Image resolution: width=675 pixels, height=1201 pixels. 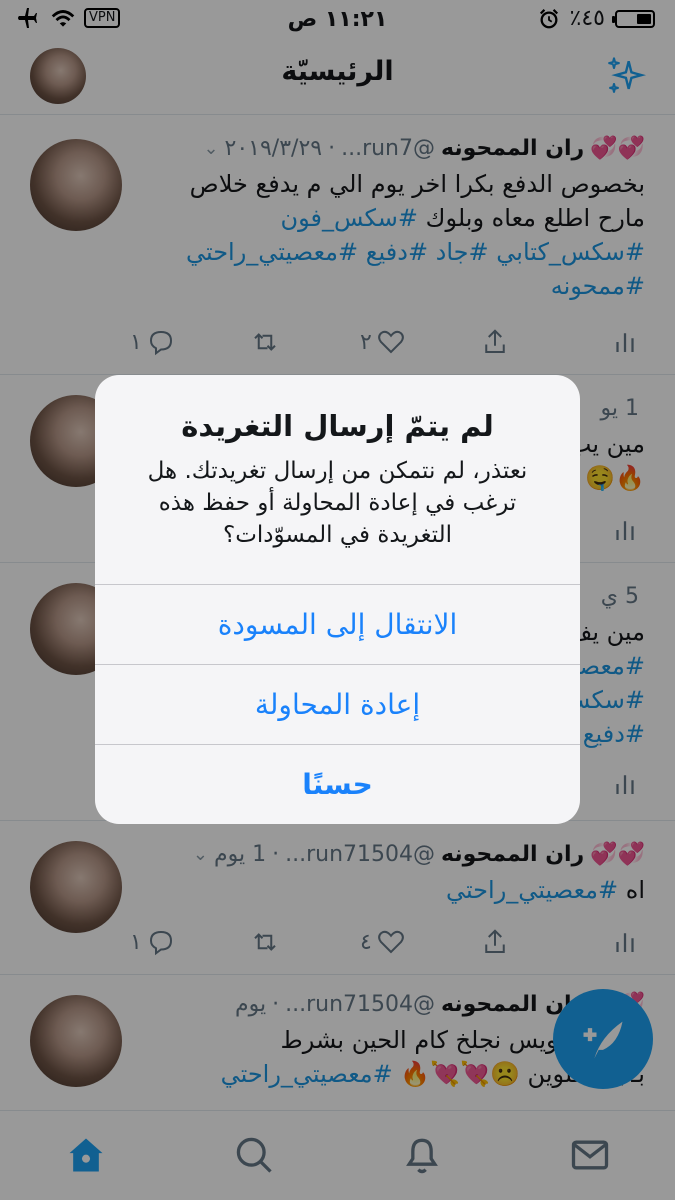 What do you see at coordinates (337, 426) in the screenshot?
I see `alert-title: لم يتمّ إرسال التغريدة` at bounding box center [337, 426].